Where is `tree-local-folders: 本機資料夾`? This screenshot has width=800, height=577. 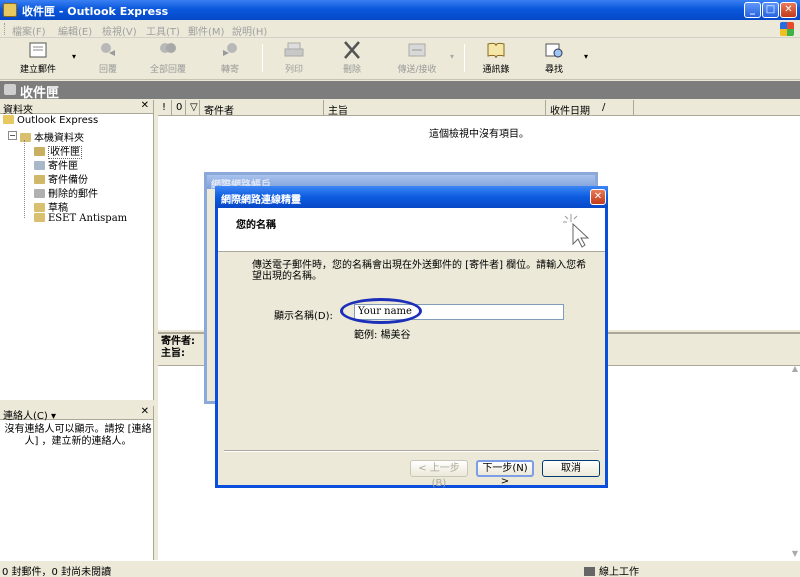
tree-local-folders: 本機資料夾 is located at coordinates (52, 136).